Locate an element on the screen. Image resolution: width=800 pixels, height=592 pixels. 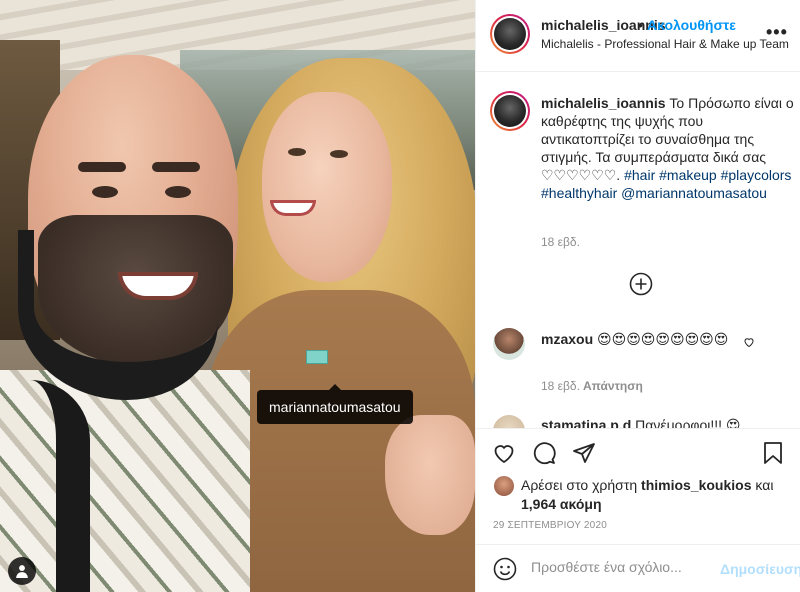
add-comment-bar: Δημοσίευση is located at coordinates (638, 568).